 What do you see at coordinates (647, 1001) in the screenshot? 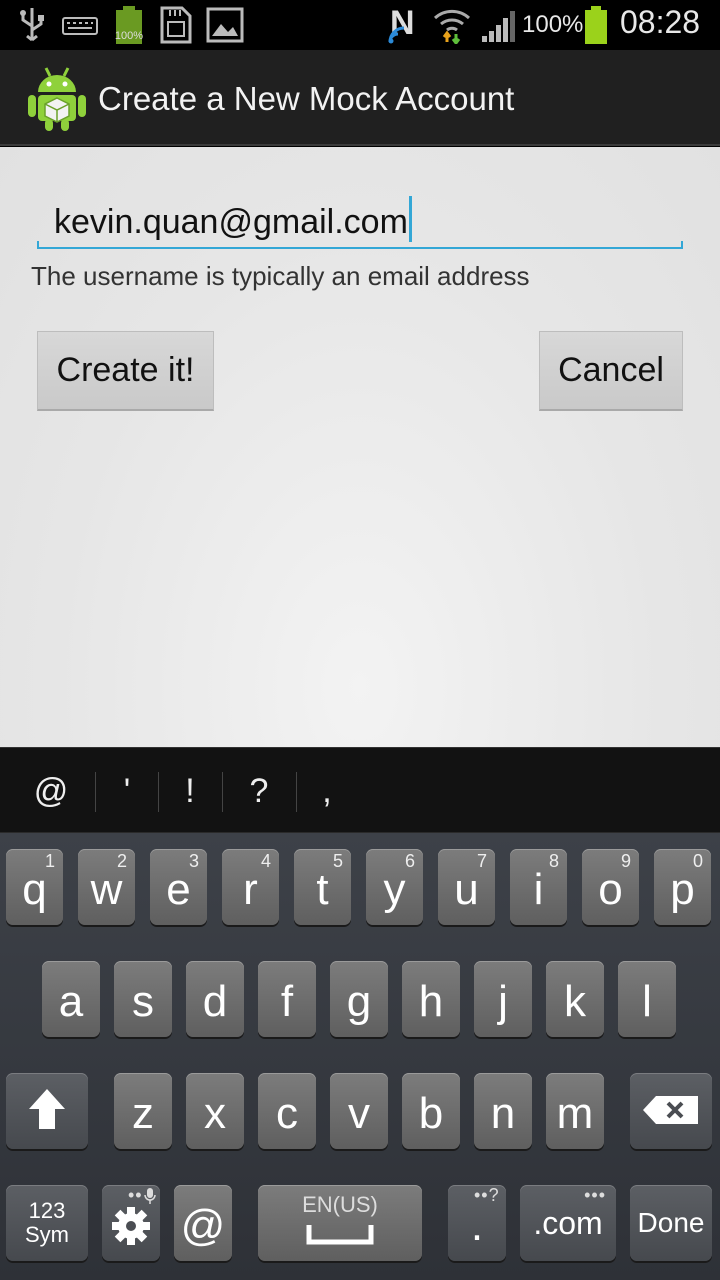
I see `key-char: l` at bounding box center [647, 1001].